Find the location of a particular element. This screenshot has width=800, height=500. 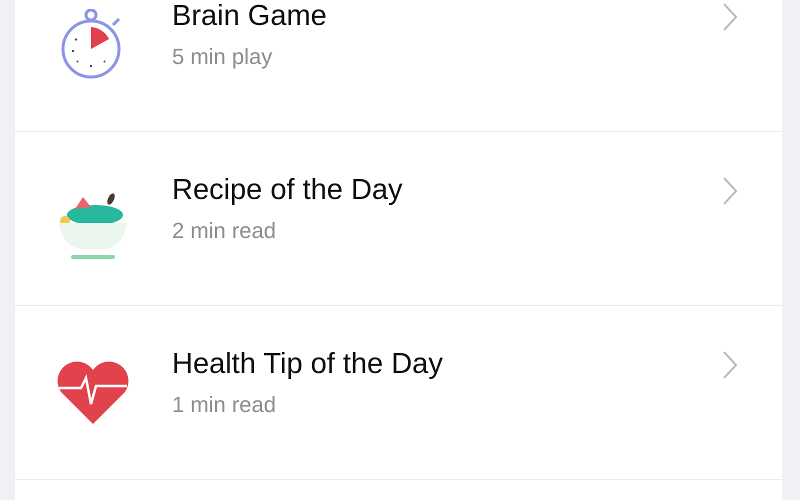

item-title: Recipe of the Day is located at coordinates (288, 190).